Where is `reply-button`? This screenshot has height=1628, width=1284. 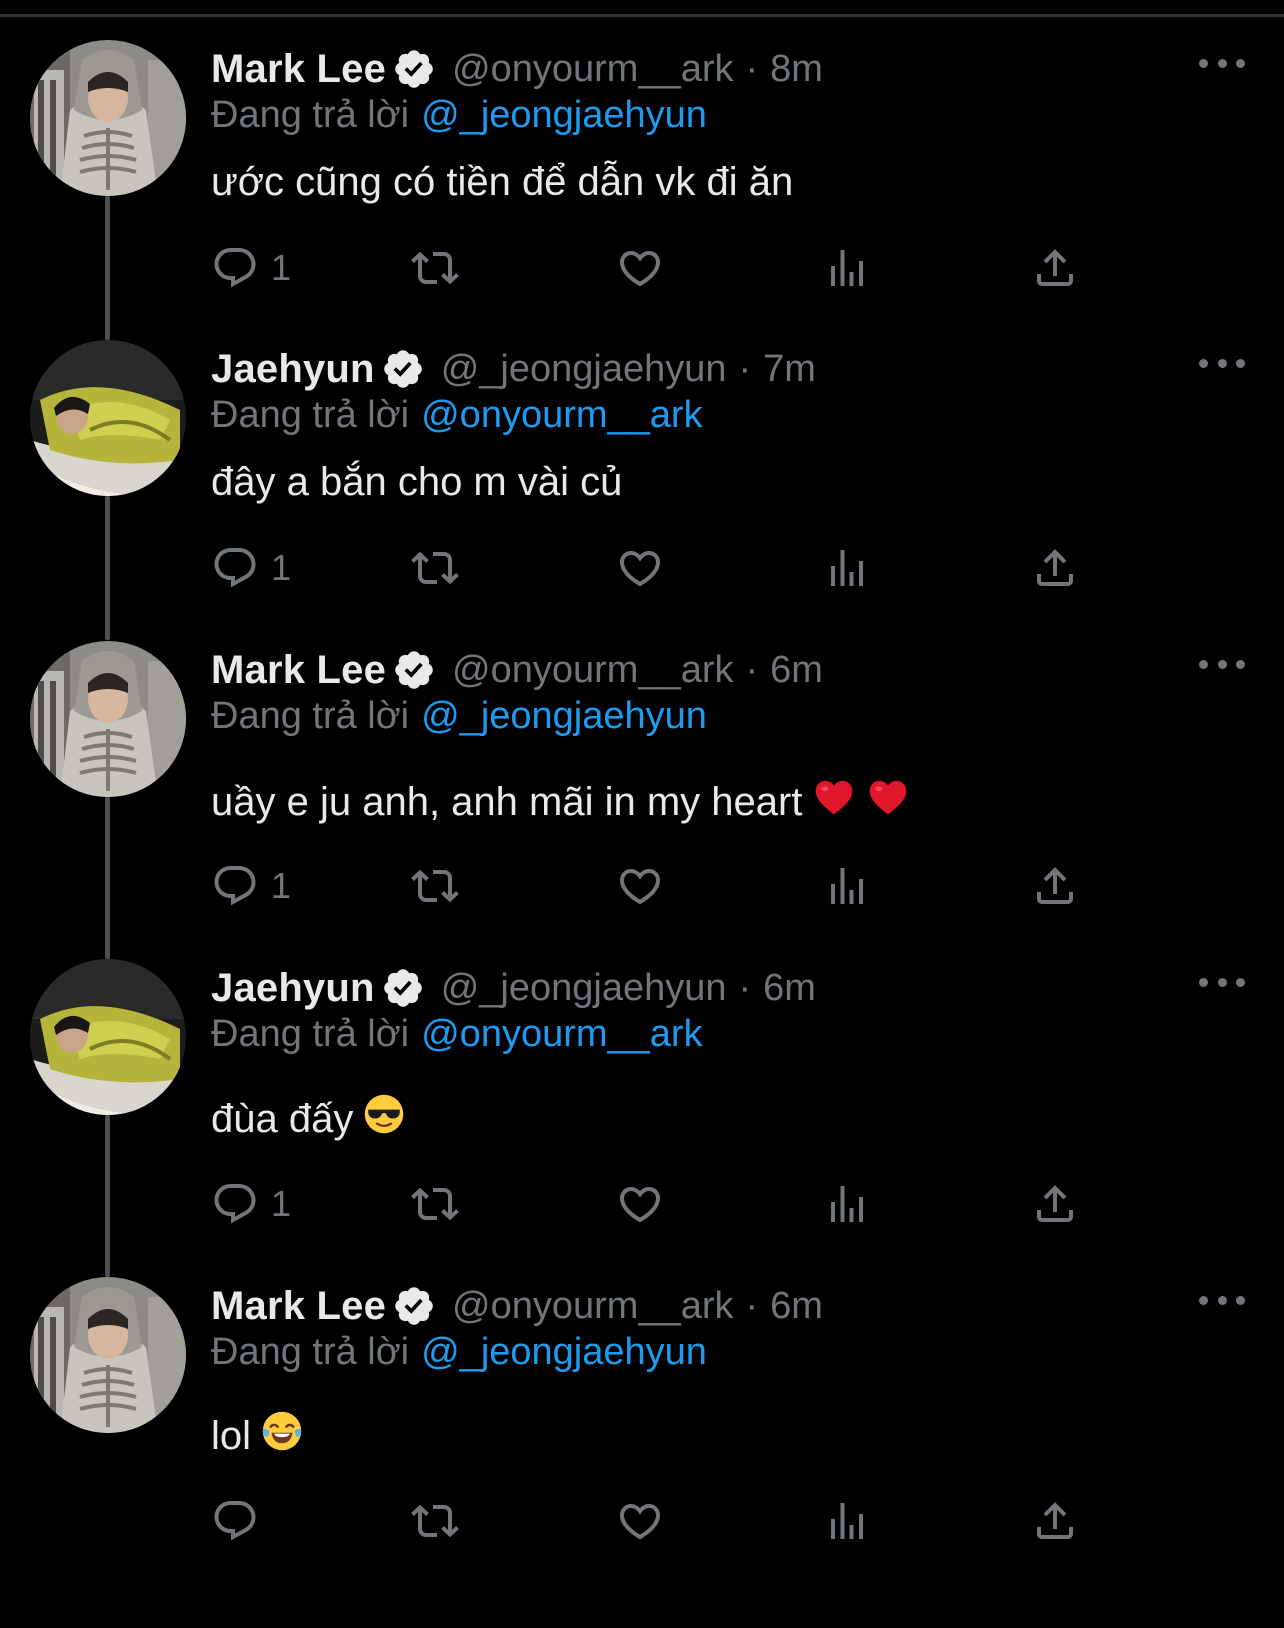
reply-button is located at coordinates (241, 1521).